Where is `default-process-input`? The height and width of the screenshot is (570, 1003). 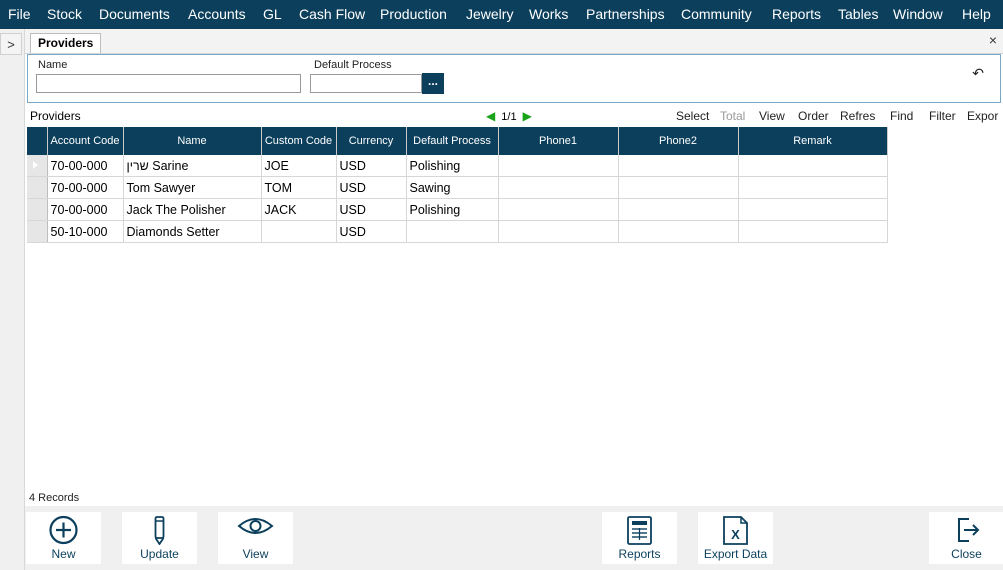
default-process-input is located at coordinates (366, 83).